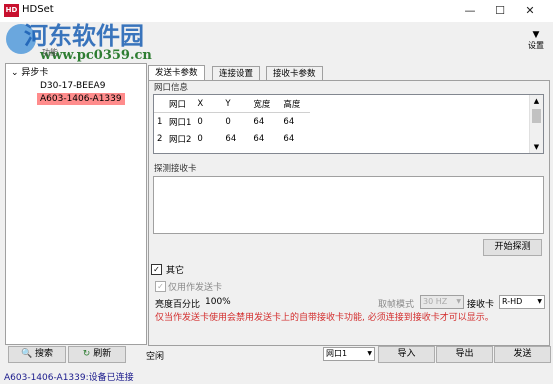 This screenshot has height=384, width=553. Describe the element at coordinates (180, 138) in the screenshot. I see `table-cell: 网口2` at that location.